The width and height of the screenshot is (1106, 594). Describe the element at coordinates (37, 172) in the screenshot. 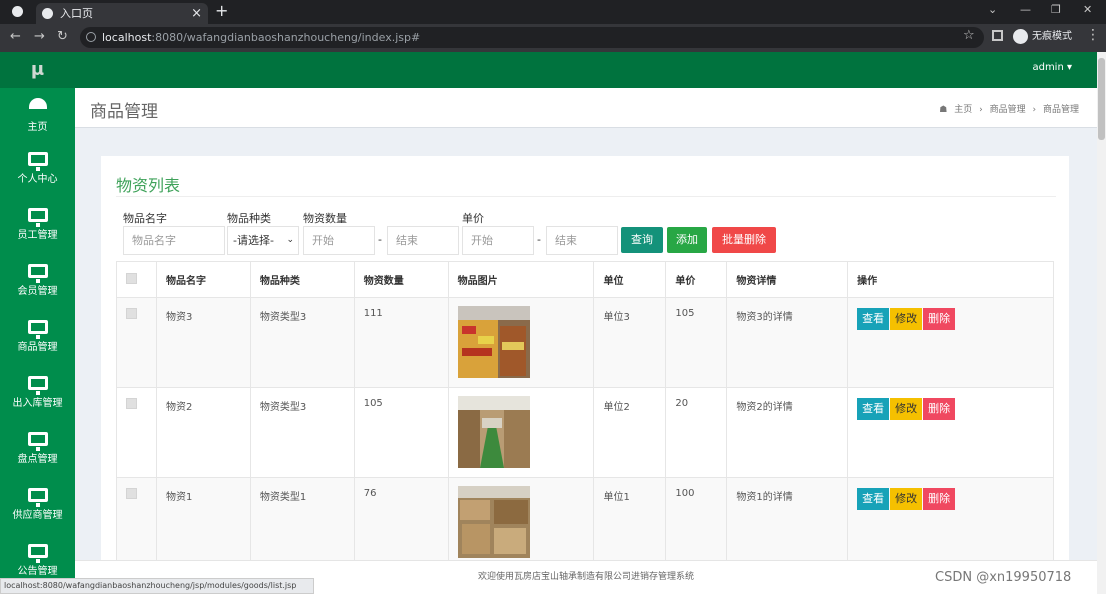

I see `sidebar-item-profile: 个人中心` at that location.